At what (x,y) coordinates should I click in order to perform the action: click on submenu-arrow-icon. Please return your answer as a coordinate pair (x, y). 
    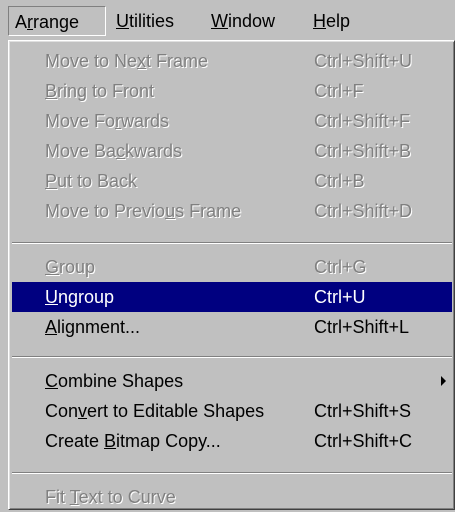
    Looking at the image, I should click on (443, 381).